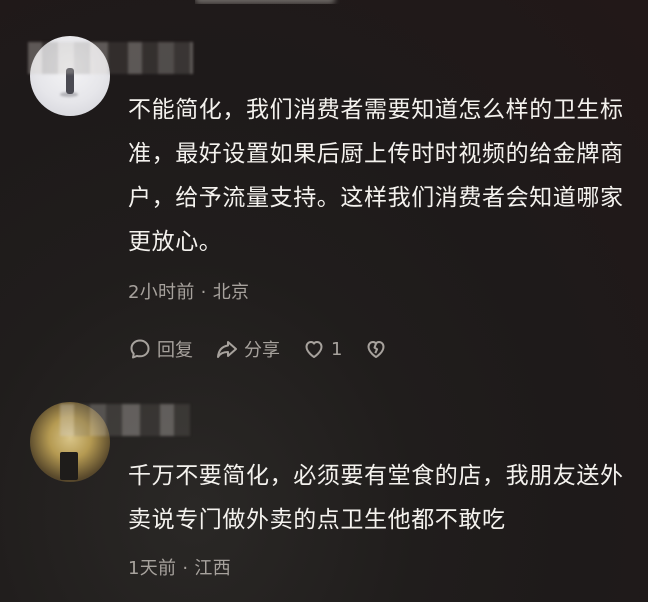  I want to click on share-arrow-icon, so click(227, 349).